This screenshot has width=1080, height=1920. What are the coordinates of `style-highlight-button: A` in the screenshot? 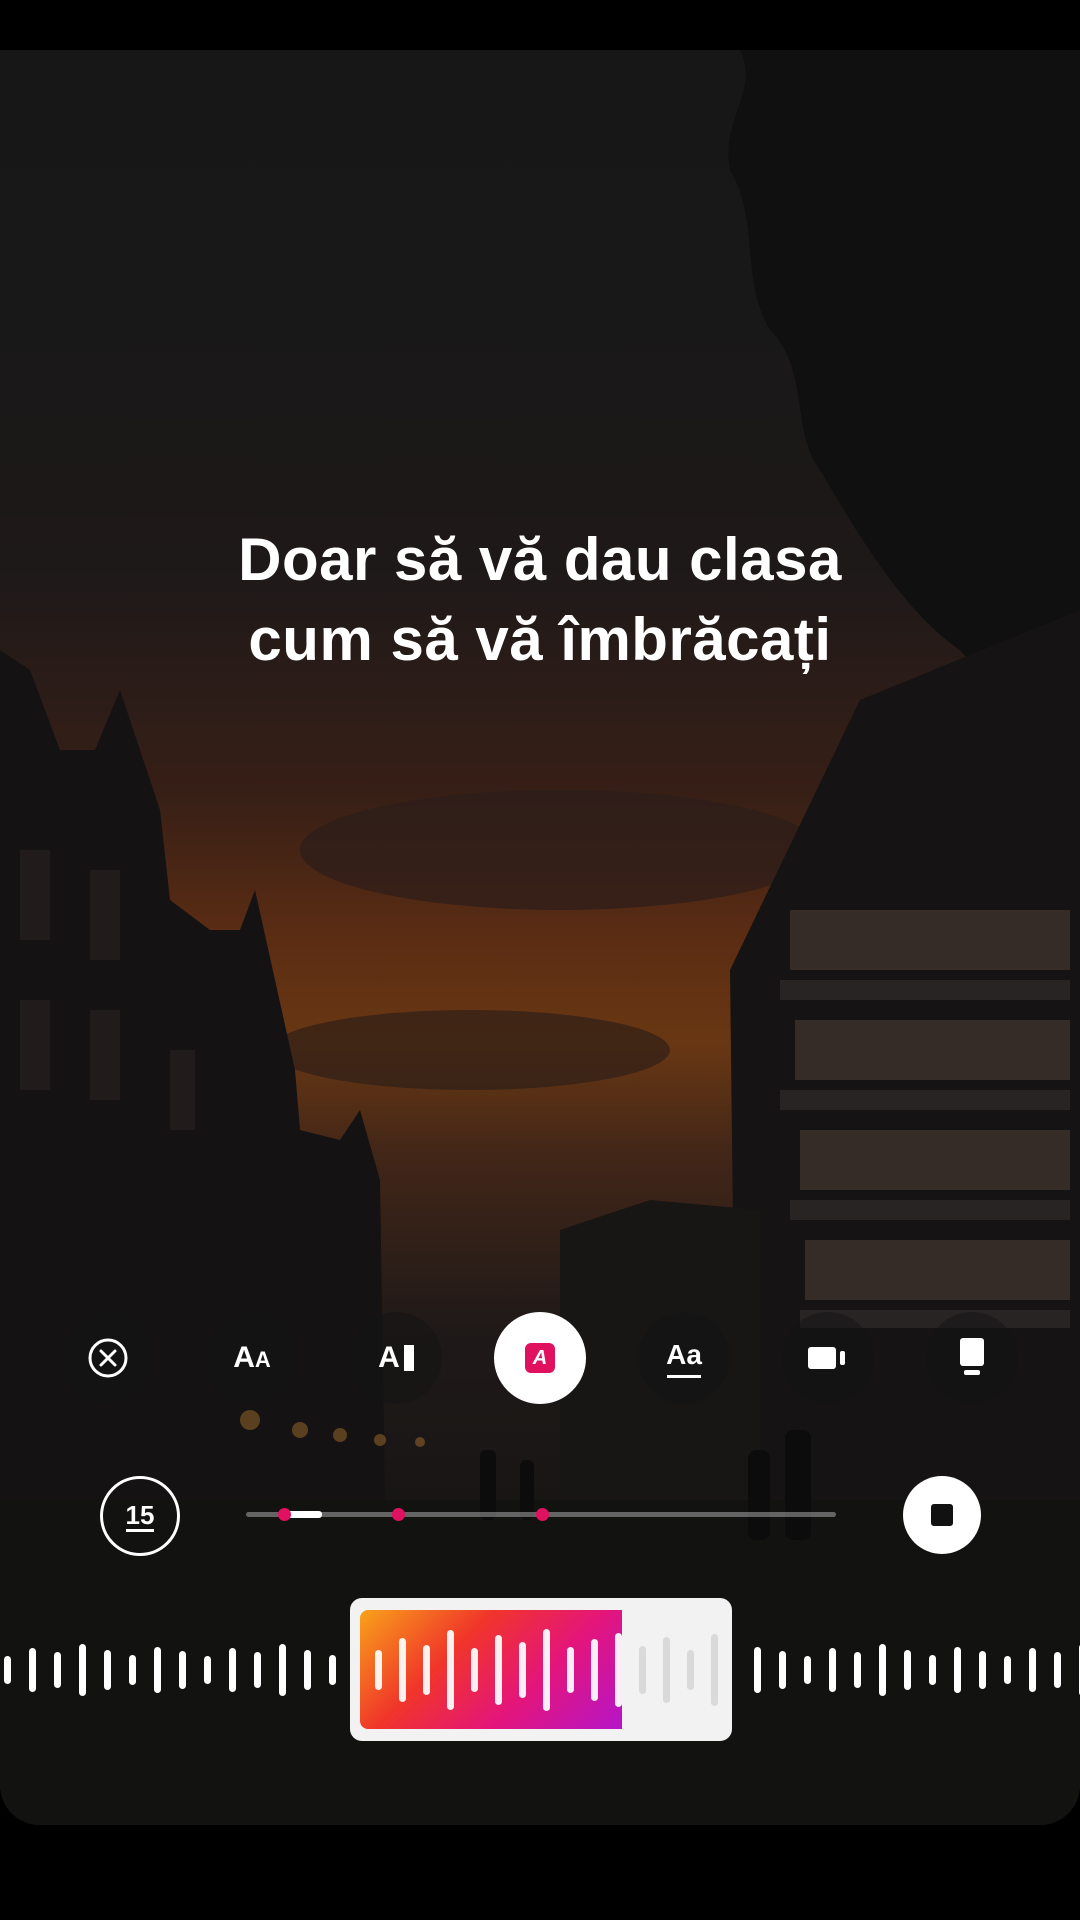 It's located at (540, 1358).